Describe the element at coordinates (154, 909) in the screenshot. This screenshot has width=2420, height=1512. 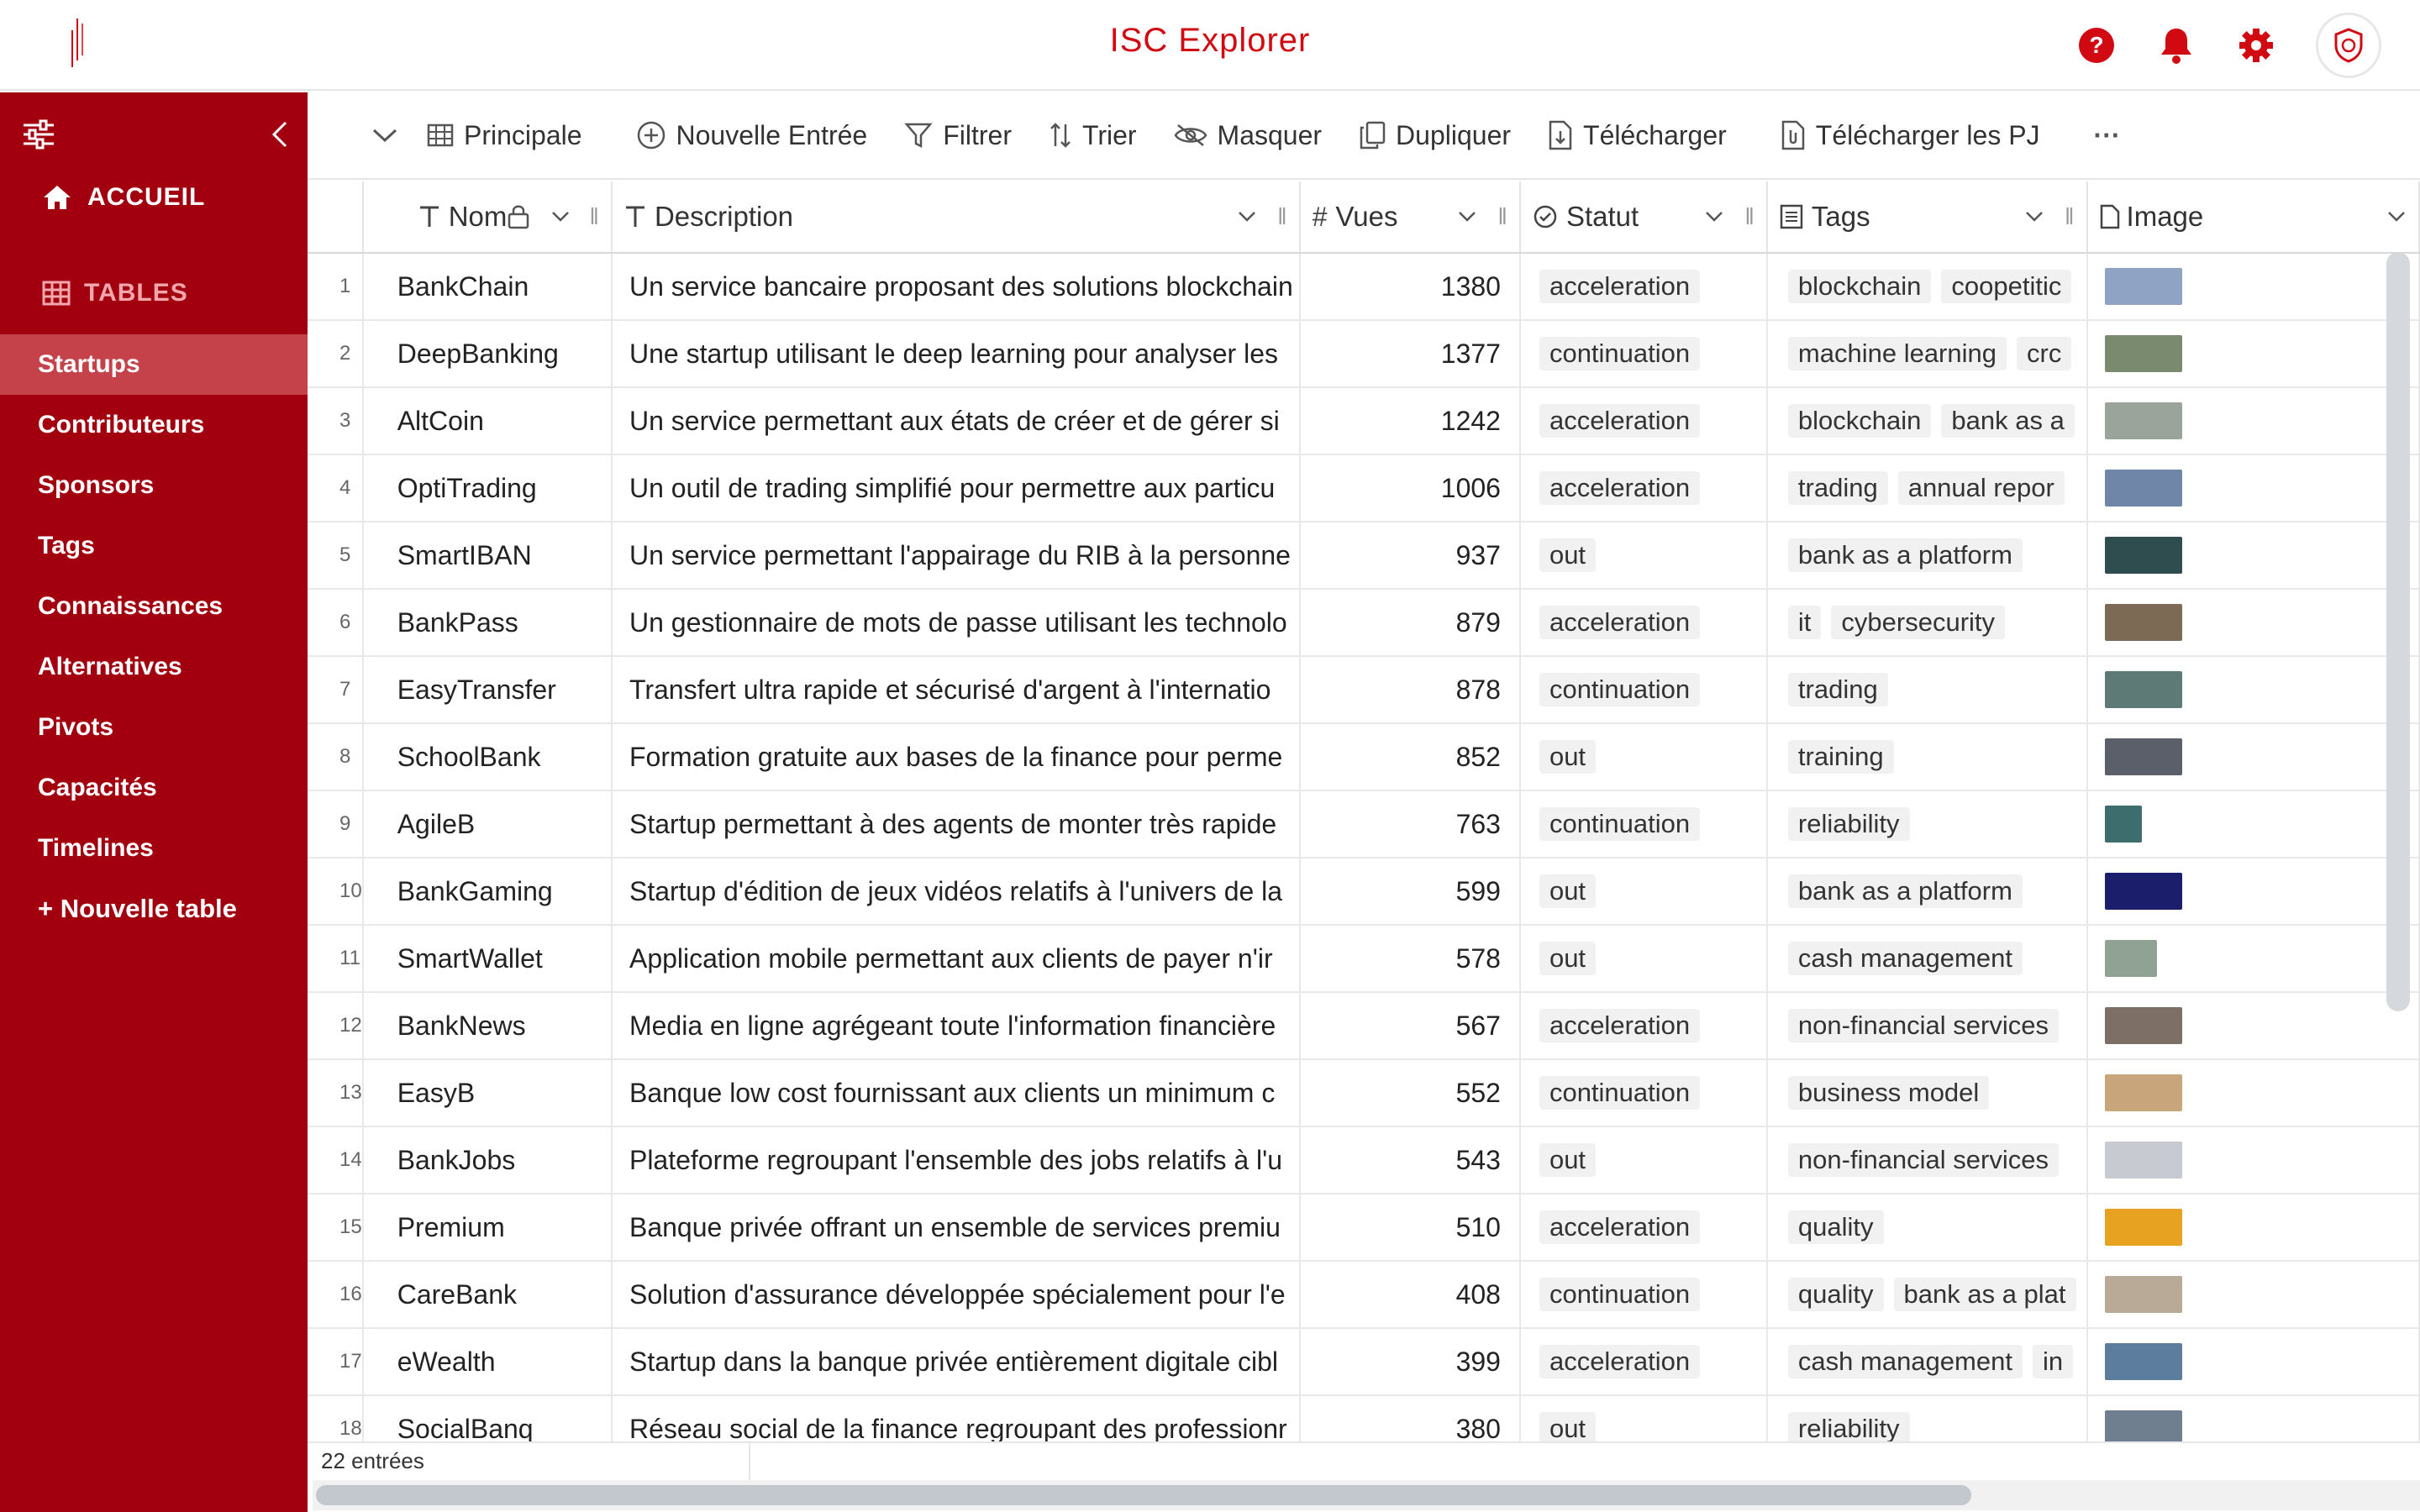
I see `new-table-button: + Nouvelle table` at that location.